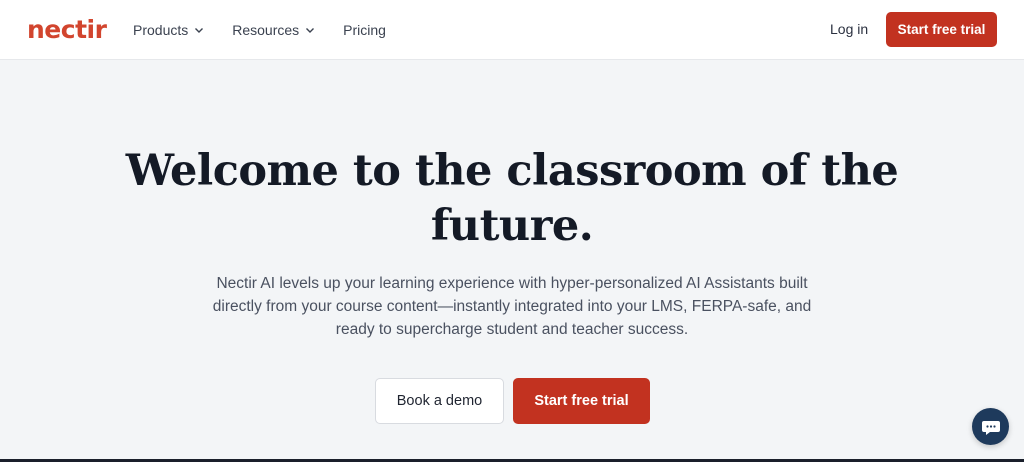 The width and height of the screenshot is (1024, 462). Describe the element at coordinates (849, 29) in the screenshot. I see `login-link: Log in` at that location.